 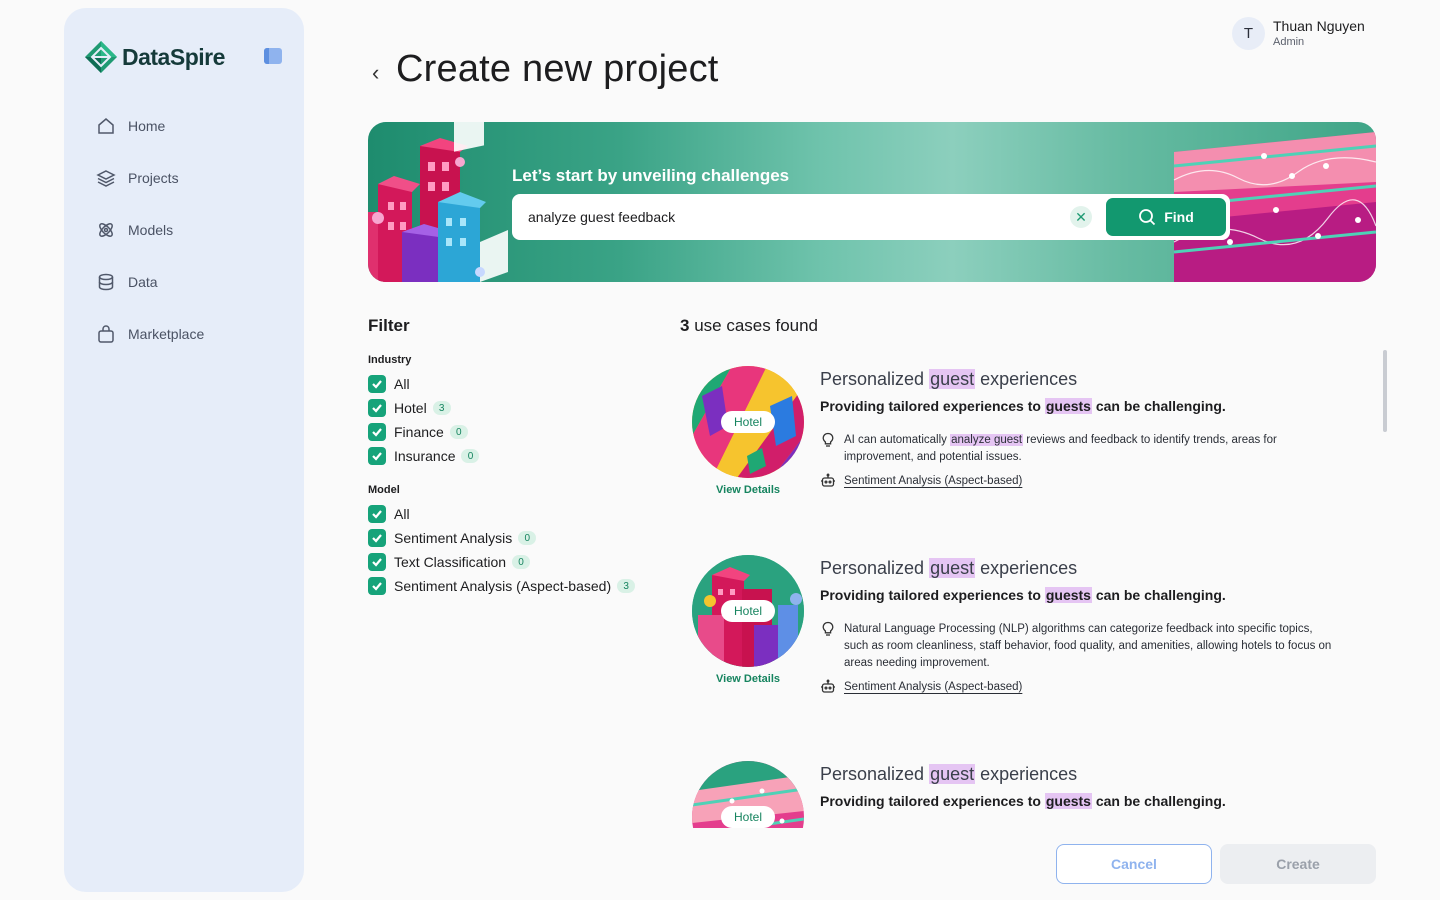 I want to click on filter-option-label: Finance, so click(x=419, y=432).